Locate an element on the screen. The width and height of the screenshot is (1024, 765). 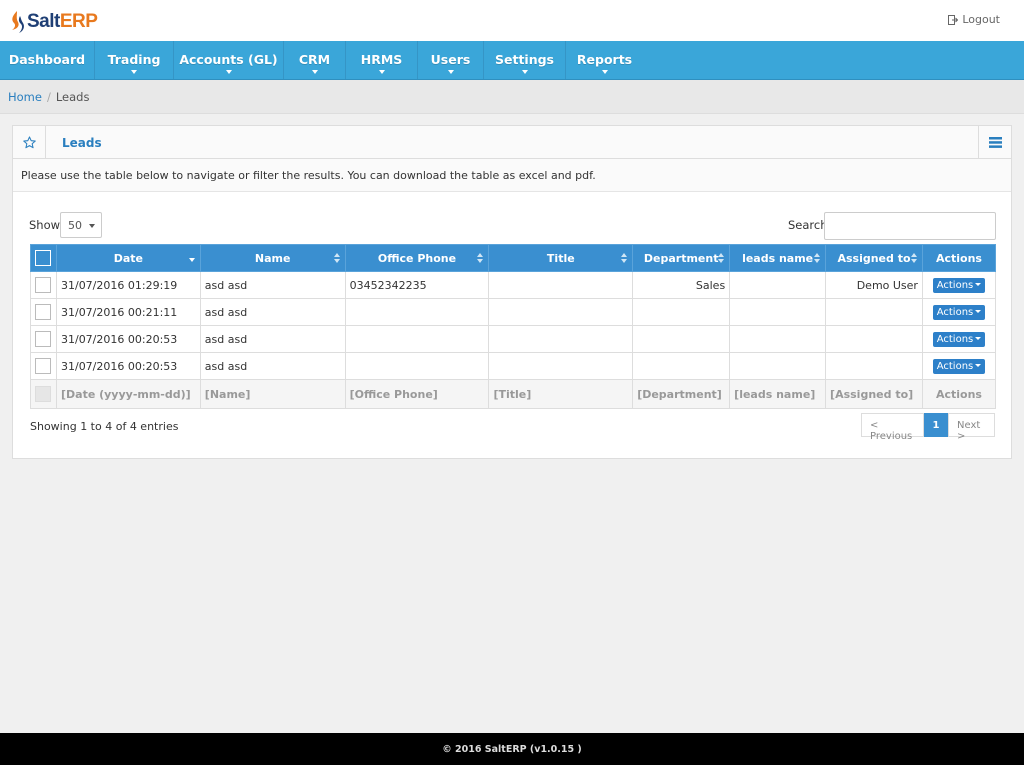
column-label: Title is located at coordinates (560, 258).